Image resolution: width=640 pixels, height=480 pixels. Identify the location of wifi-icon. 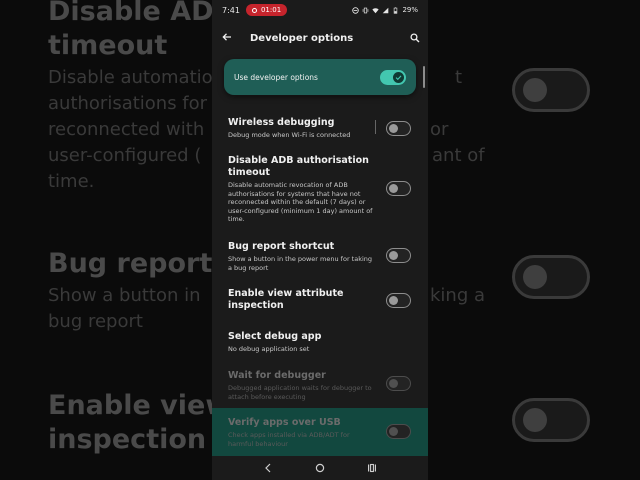
(376, 10).